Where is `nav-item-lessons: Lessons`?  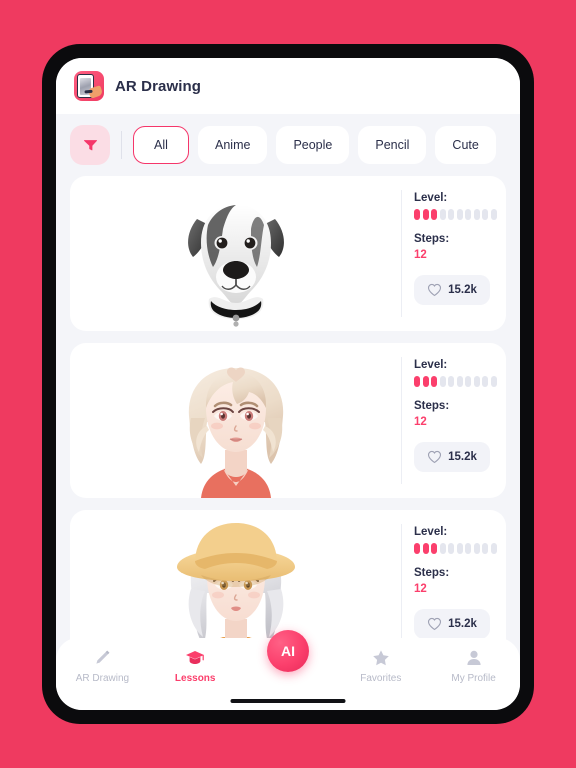
nav-item-lessons: Lessons is located at coordinates (195, 666).